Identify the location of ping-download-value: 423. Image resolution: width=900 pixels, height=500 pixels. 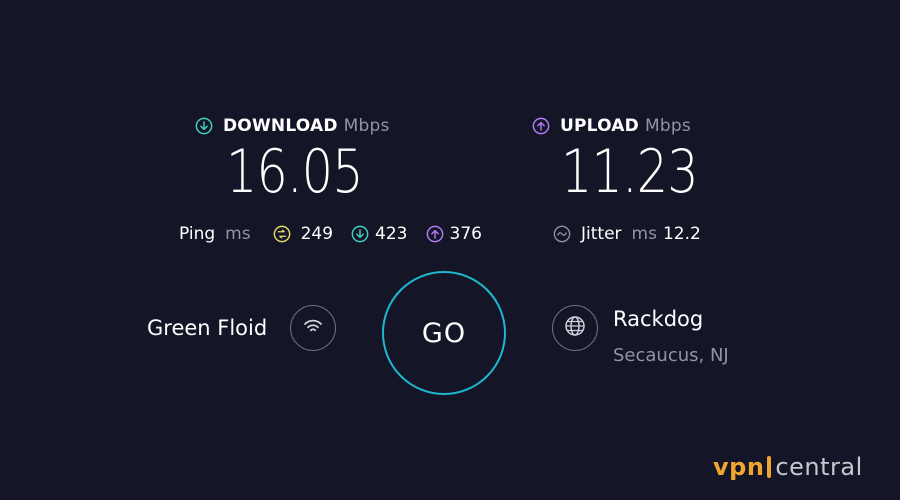
(391, 234).